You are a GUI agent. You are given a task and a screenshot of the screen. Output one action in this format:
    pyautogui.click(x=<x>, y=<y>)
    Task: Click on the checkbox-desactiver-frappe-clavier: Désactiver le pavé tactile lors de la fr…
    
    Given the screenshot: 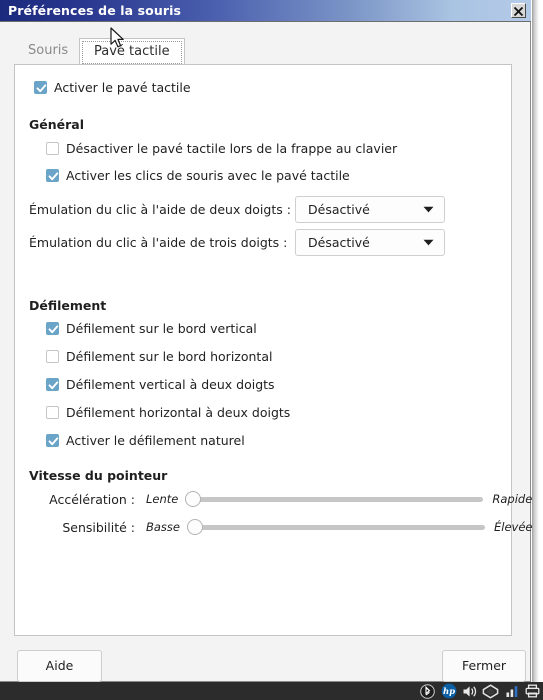 What is the action you would take?
    pyautogui.click(x=221, y=148)
    